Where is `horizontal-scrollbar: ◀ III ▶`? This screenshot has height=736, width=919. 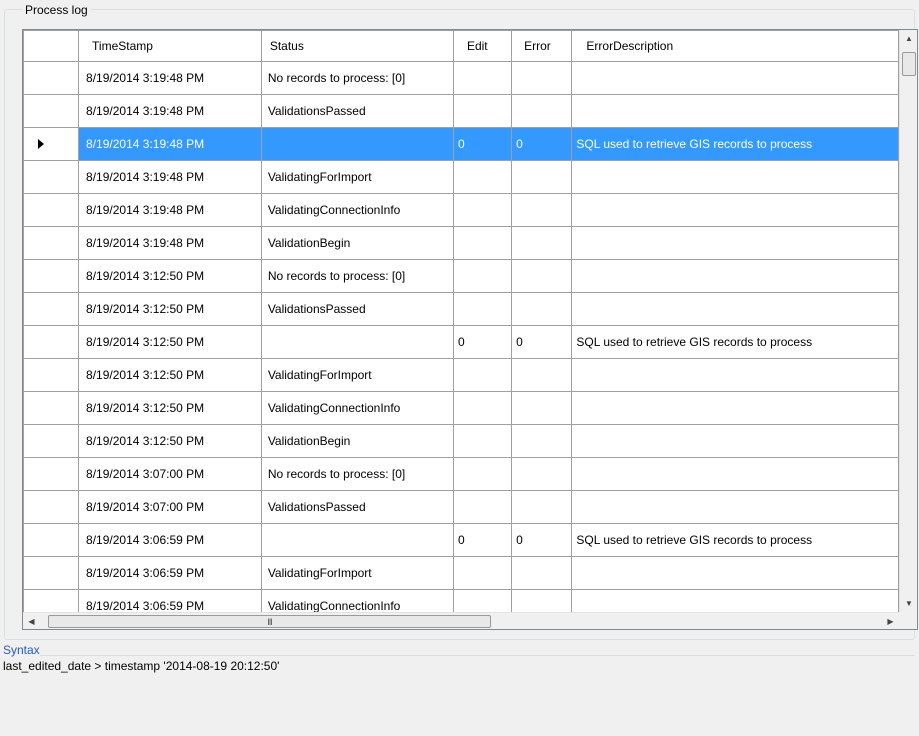 horizontal-scrollbar: ◀ III ▶ is located at coordinates (461, 620).